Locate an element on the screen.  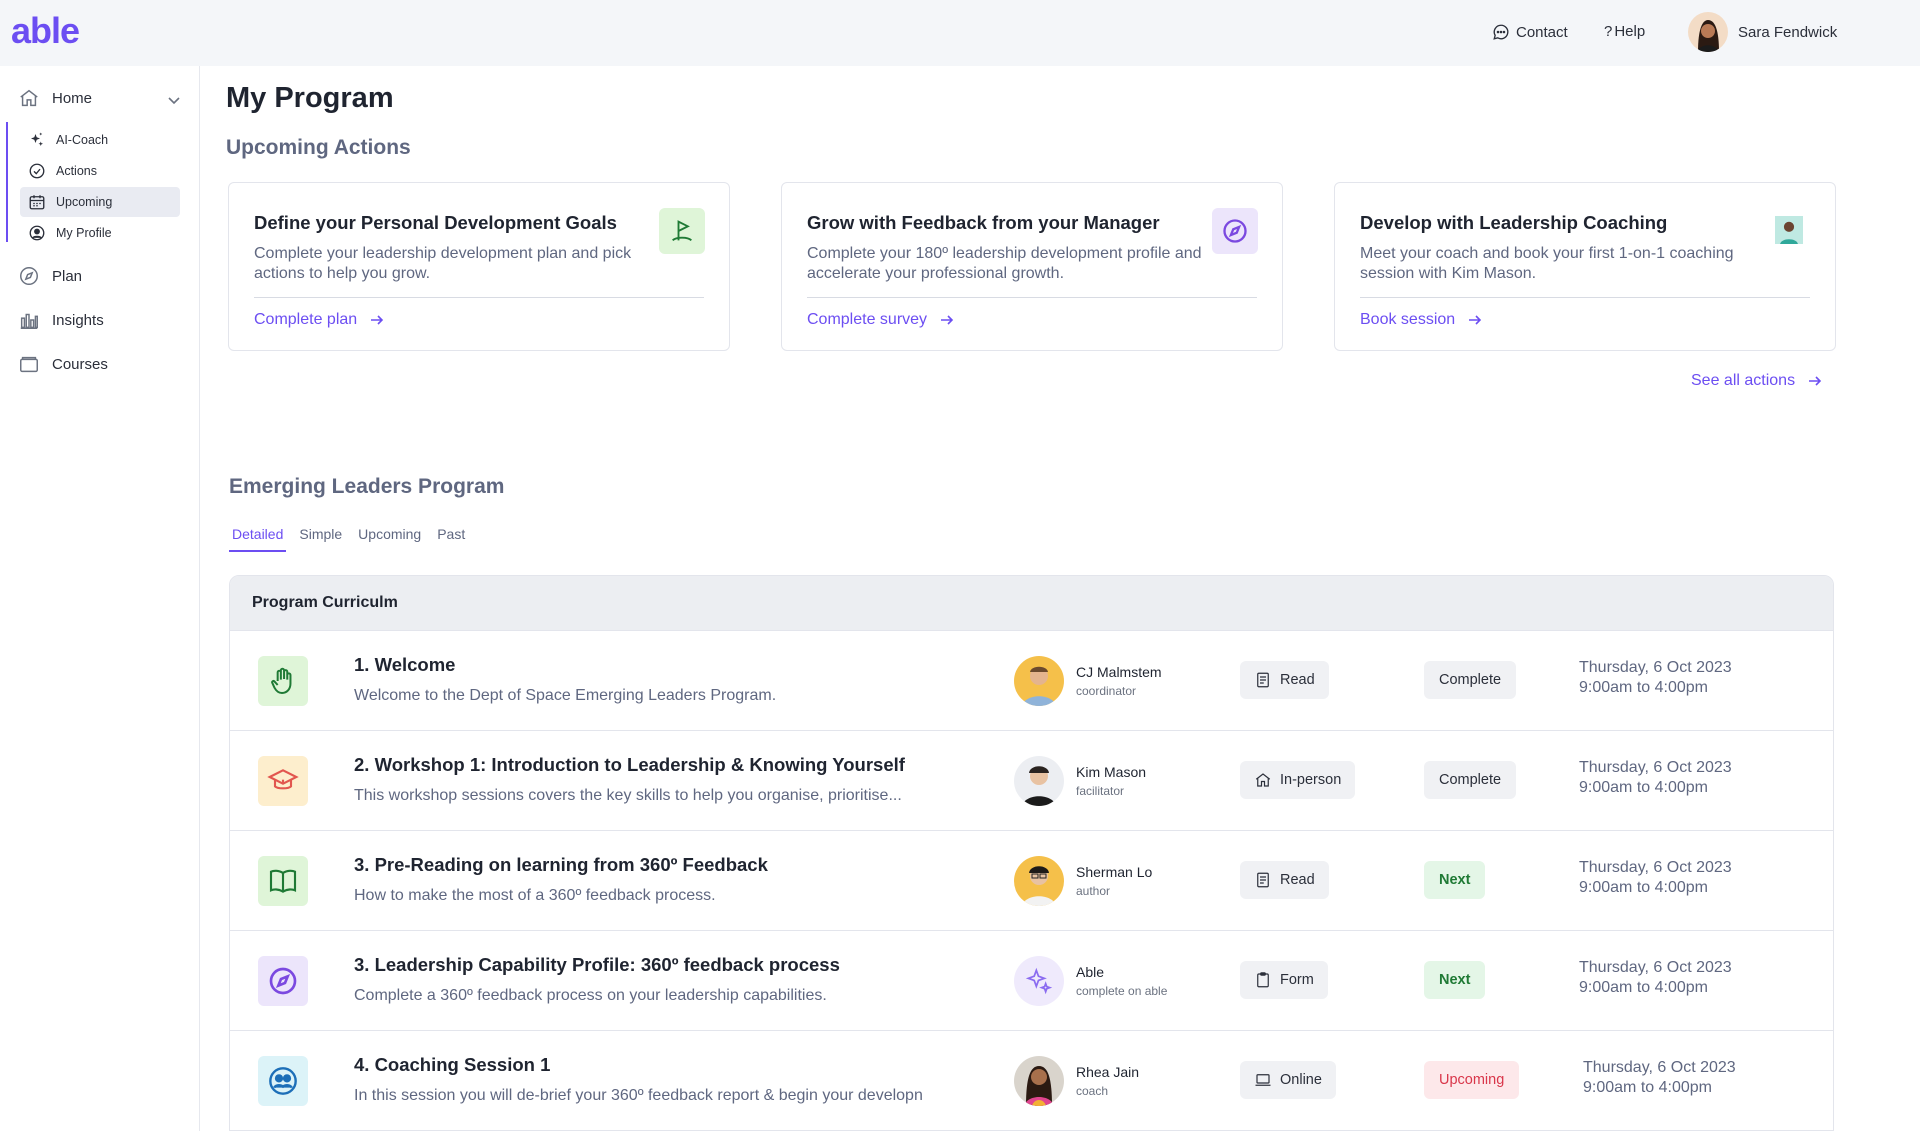
sidebar-item-ai-coach: AI-Coach is located at coordinates (100, 140).